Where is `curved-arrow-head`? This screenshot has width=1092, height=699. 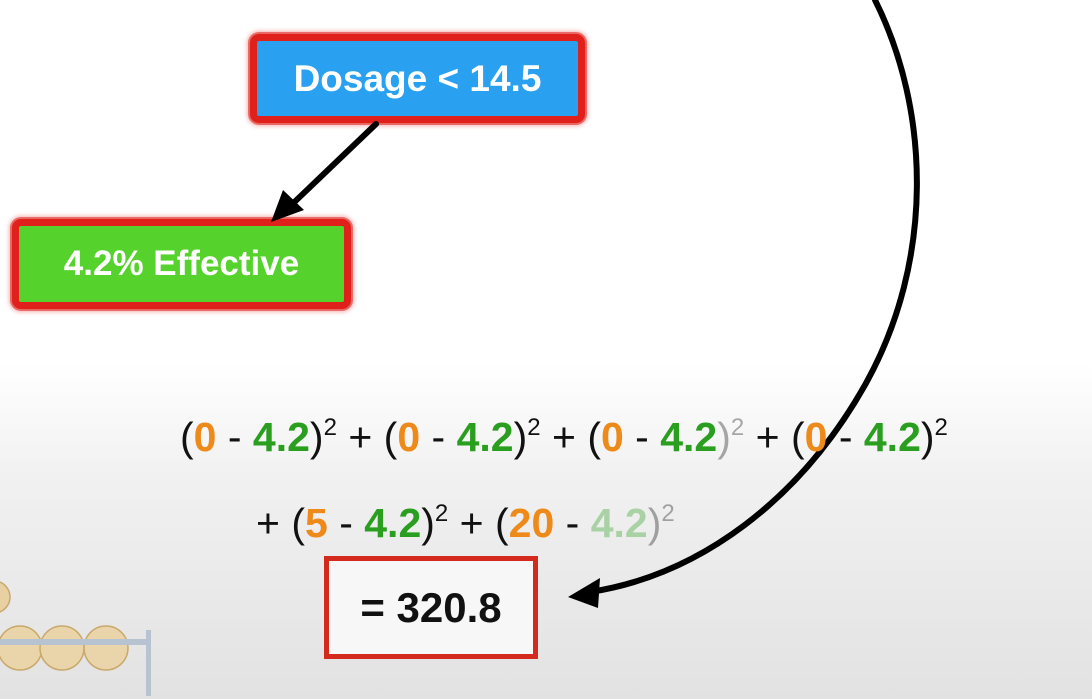 curved-arrow-head is located at coordinates (584, 593).